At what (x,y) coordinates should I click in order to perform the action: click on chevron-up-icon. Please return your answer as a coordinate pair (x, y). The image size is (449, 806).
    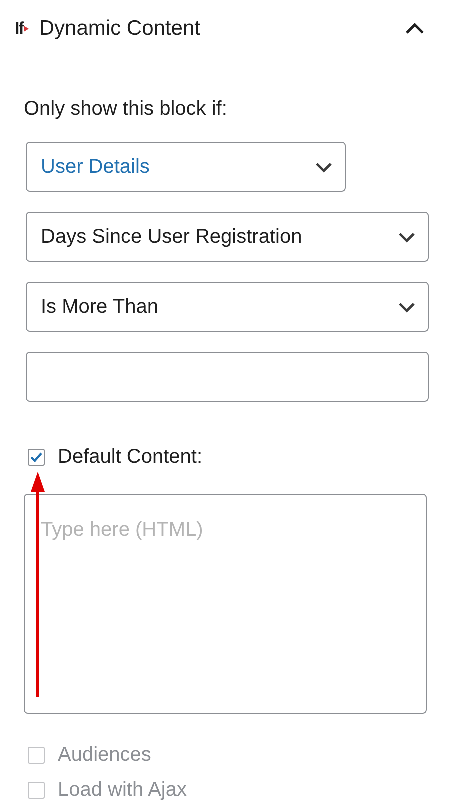
    Looking at the image, I should click on (415, 29).